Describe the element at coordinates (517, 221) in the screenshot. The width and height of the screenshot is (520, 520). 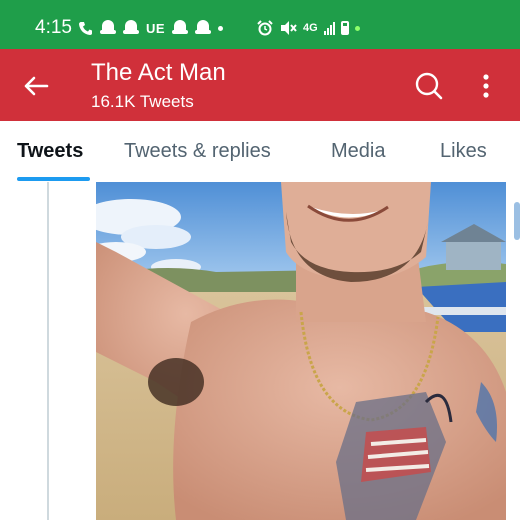
I see `scrollbar-thumb` at that location.